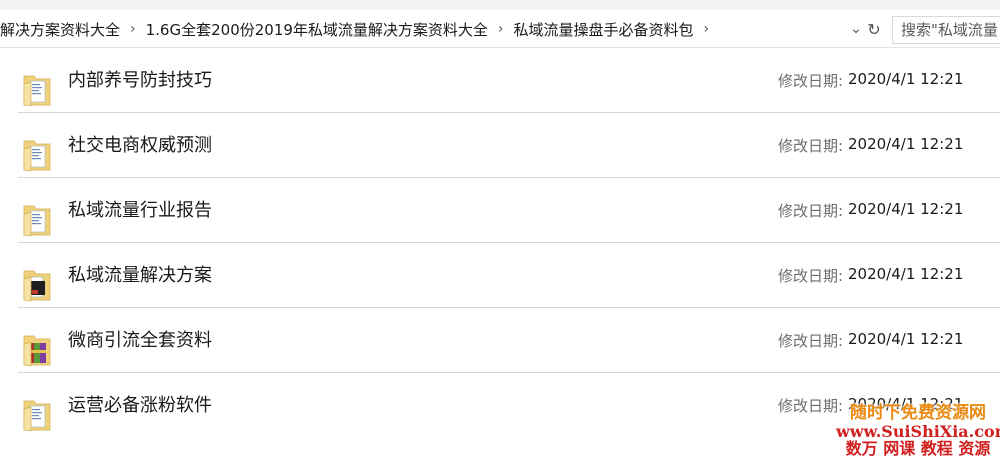  Describe the element at coordinates (140, 339) in the screenshot. I see `file-name: 微商引流全套资料` at that location.